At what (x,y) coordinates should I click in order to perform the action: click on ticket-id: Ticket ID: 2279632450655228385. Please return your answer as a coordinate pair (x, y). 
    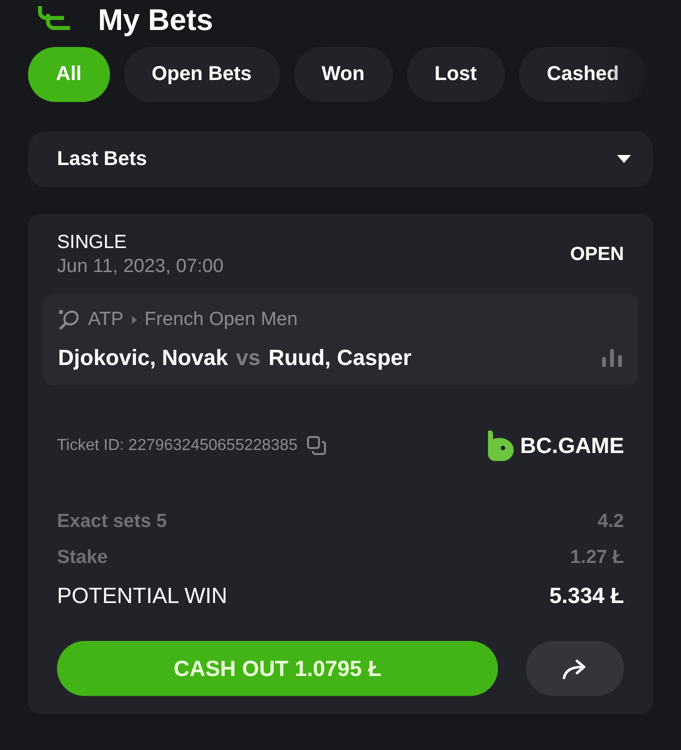
    Looking at the image, I should click on (177, 446).